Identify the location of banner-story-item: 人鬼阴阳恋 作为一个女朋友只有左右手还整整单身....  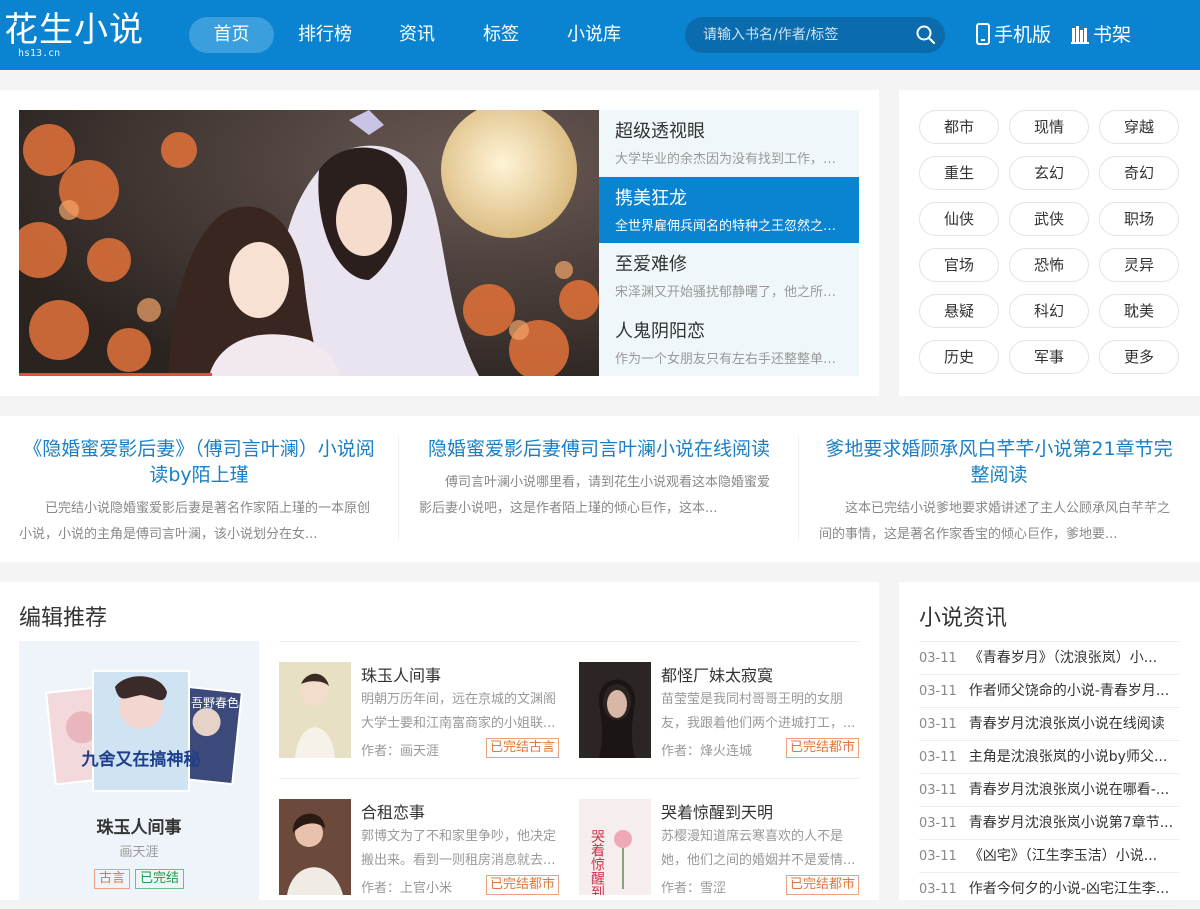
(729, 343).